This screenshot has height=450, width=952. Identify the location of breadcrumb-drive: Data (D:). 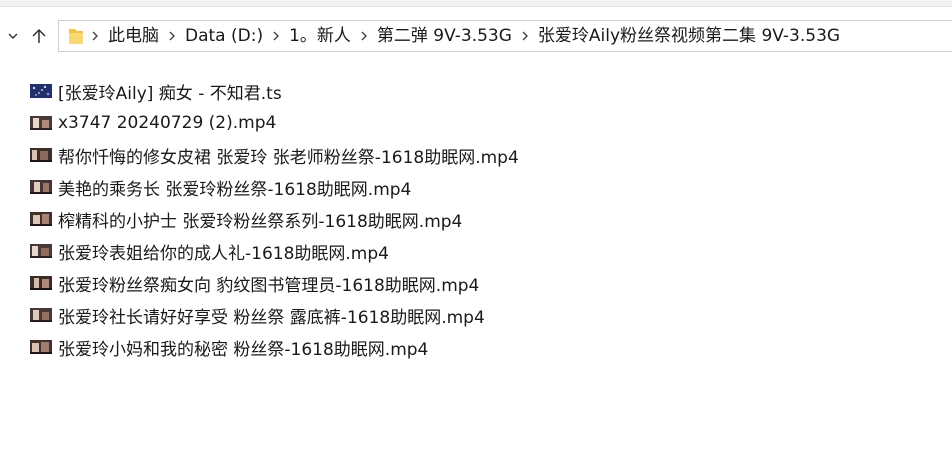
(224, 36).